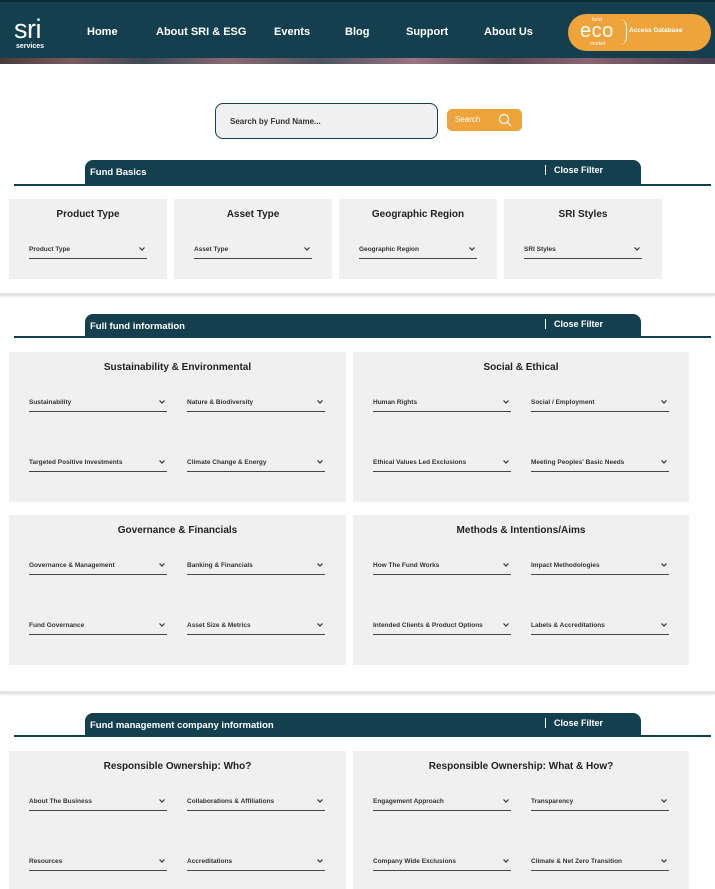 The width and height of the screenshot is (715, 889). What do you see at coordinates (600, 621) in the screenshot?
I see `labels-accreditations-dropdown: Labels & Accreditations` at bounding box center [600, 621].